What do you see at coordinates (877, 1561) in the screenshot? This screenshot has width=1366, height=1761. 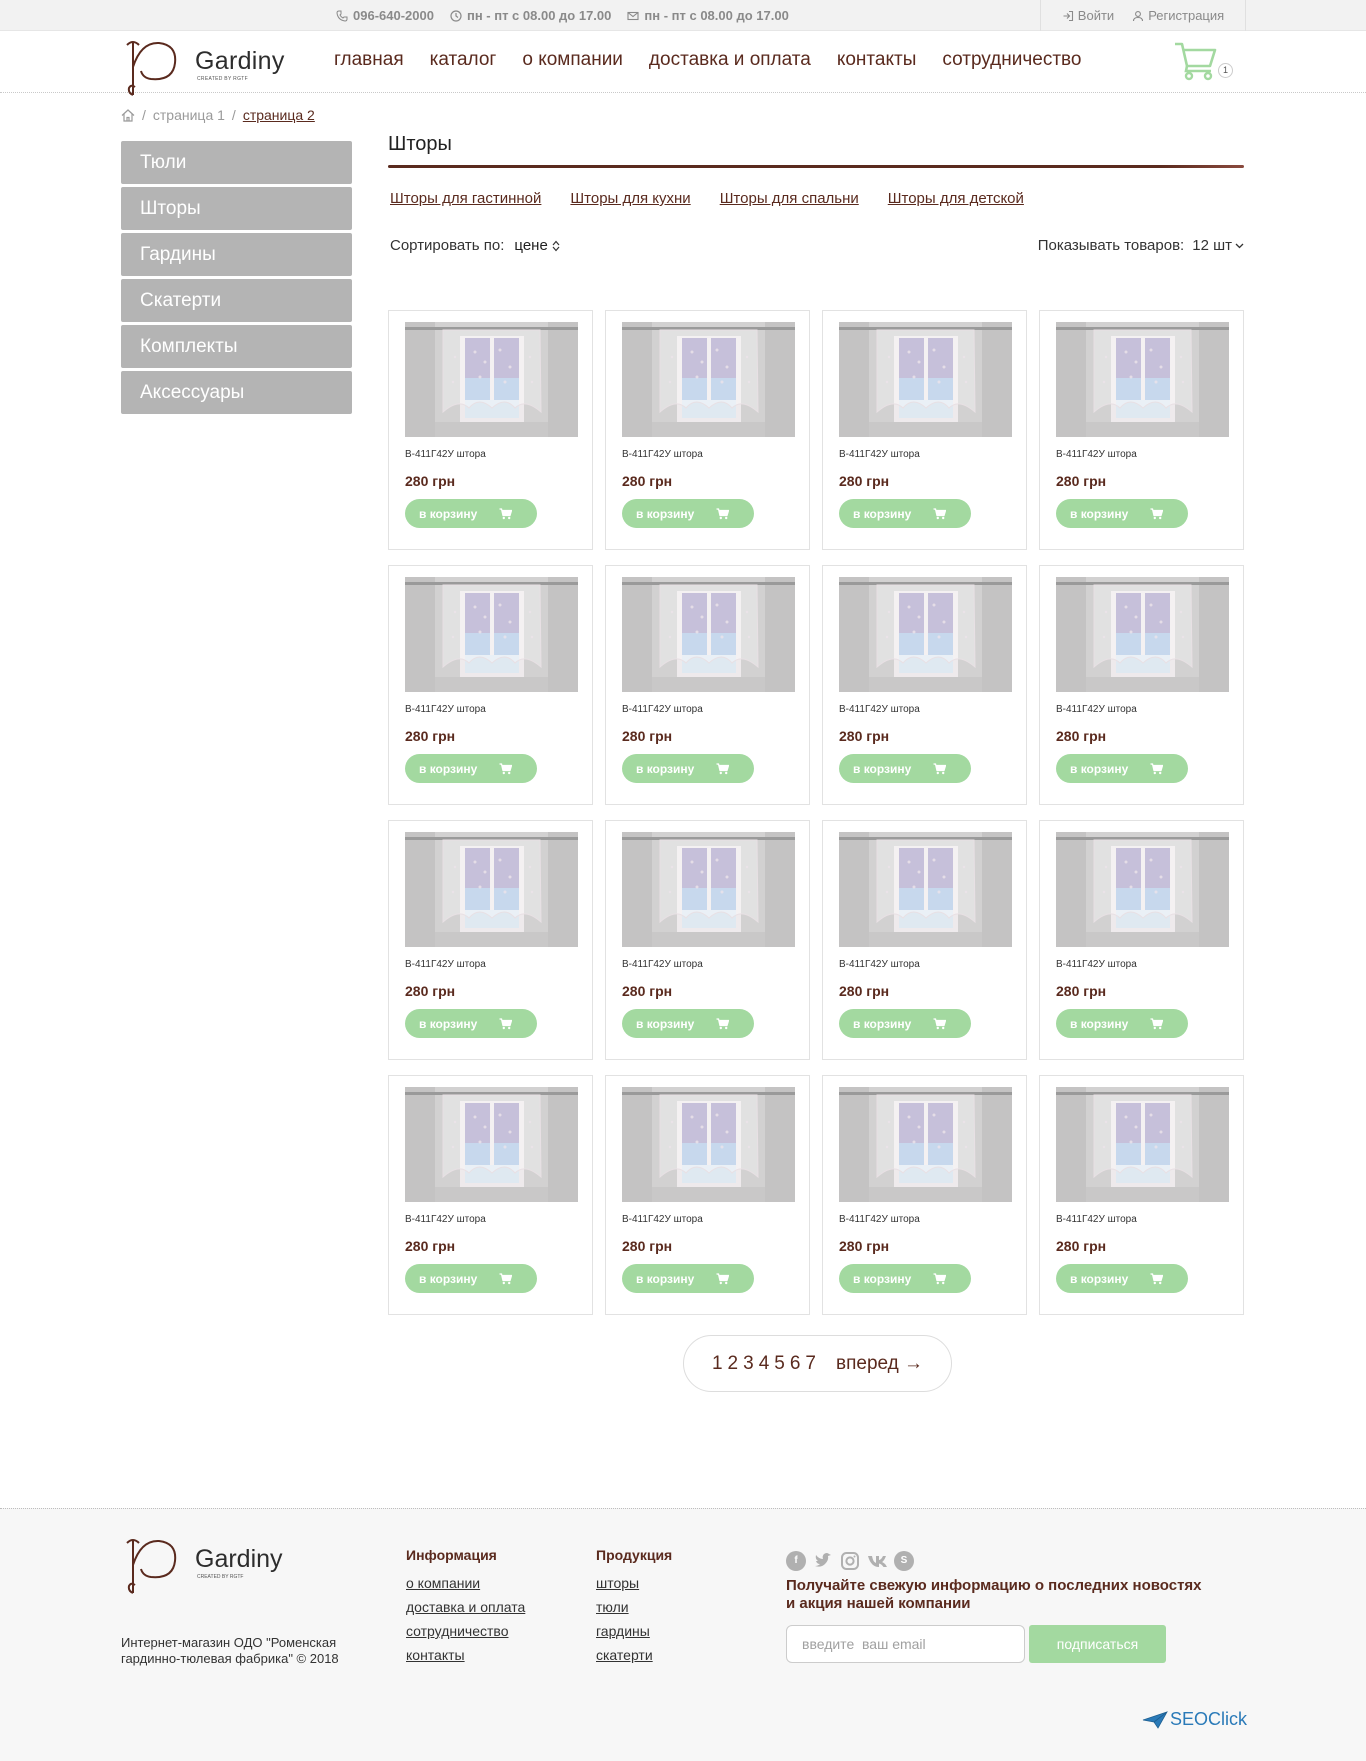 I see `vk-icon` at bounding box center [877, 1561].